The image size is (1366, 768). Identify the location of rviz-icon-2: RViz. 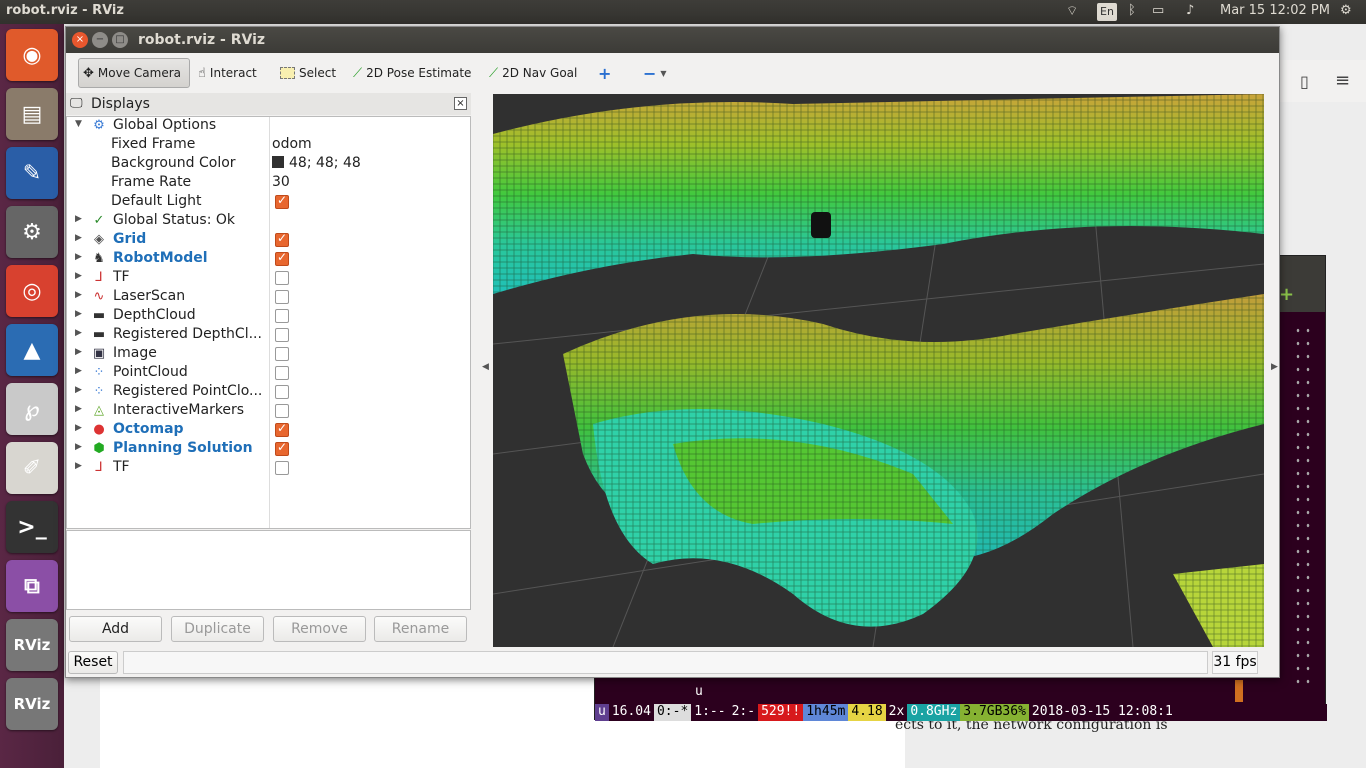
(32, 704).